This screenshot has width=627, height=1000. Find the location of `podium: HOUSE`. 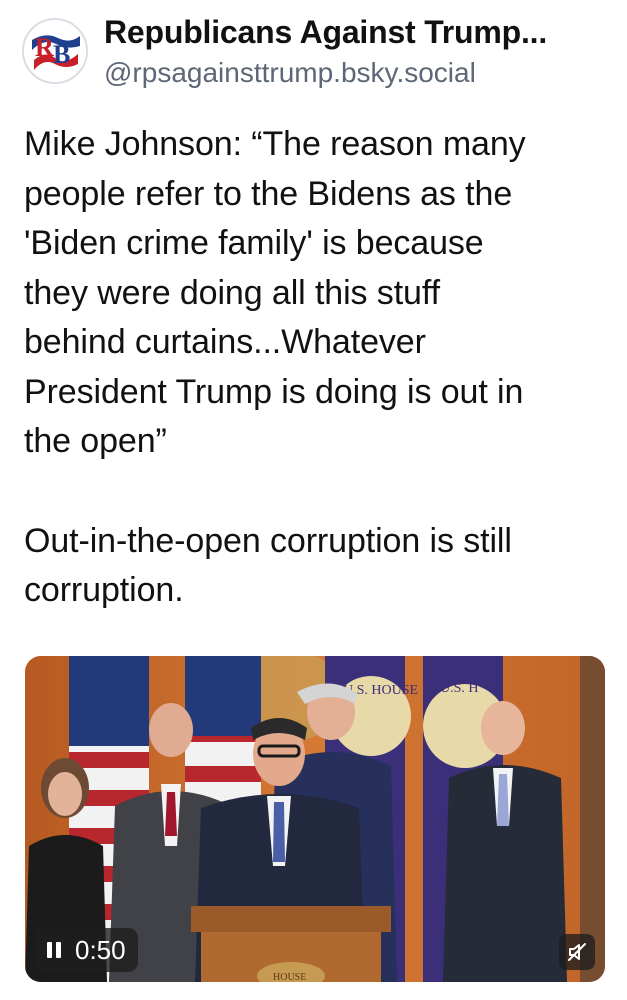

podium: HOUSE is located at coordinates (291, 944).